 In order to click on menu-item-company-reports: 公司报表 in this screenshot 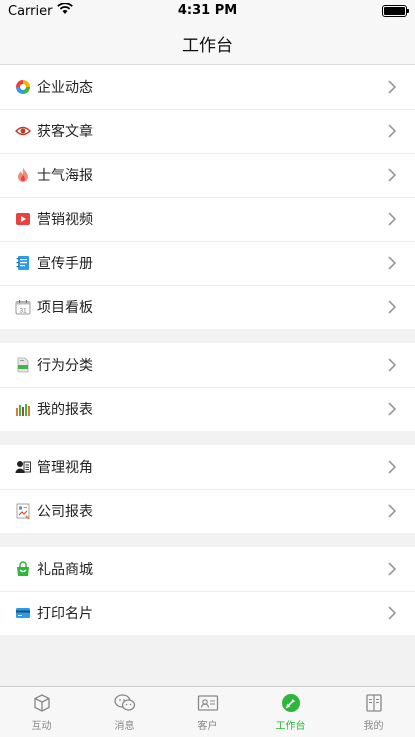, I will do `click(207, 511)`.